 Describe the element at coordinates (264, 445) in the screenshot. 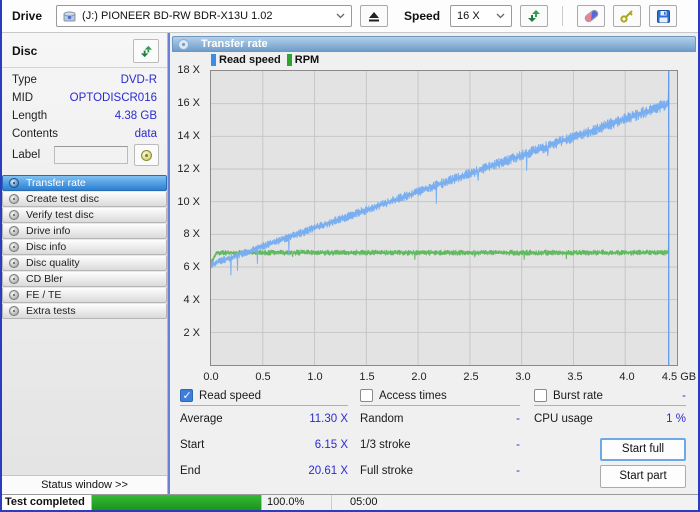

I see `stat-row-start: Start 6.15 X` at that location.